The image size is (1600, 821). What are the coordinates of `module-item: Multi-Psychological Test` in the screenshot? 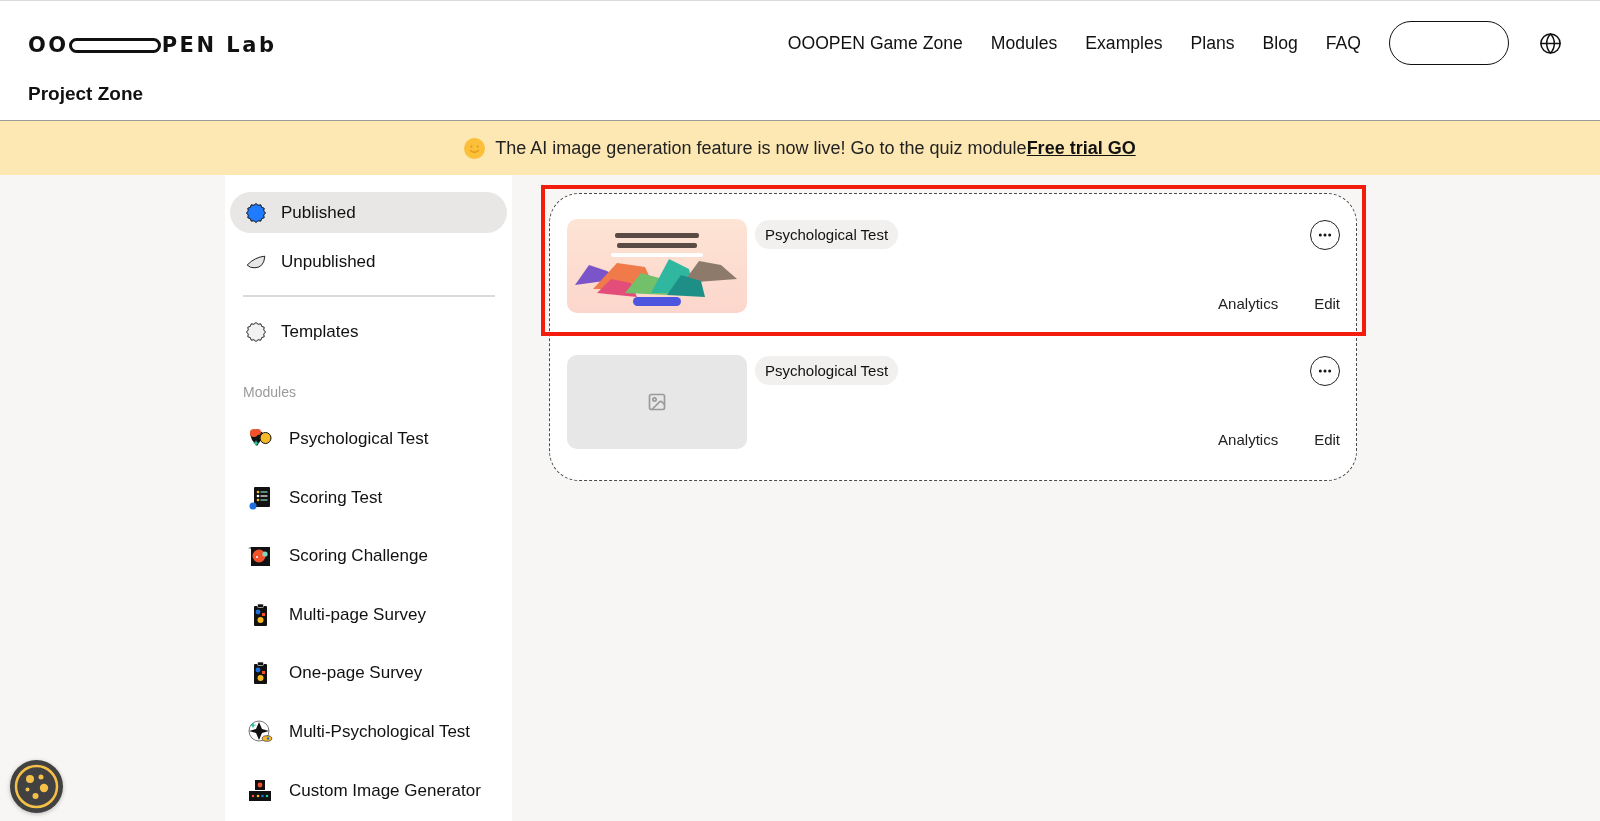 It's located at (368, 731).